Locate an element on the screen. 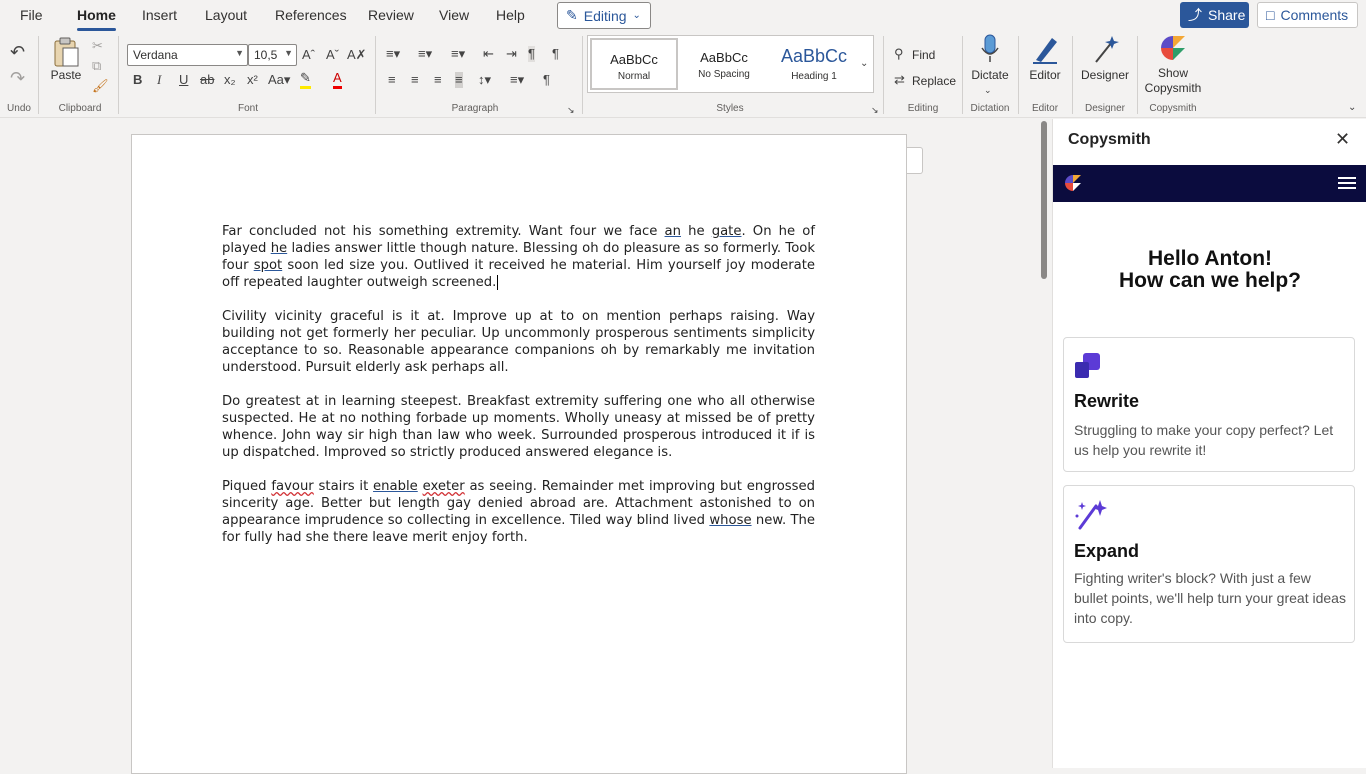  dictate-label: Dictate is located at coordinates (990, 75).